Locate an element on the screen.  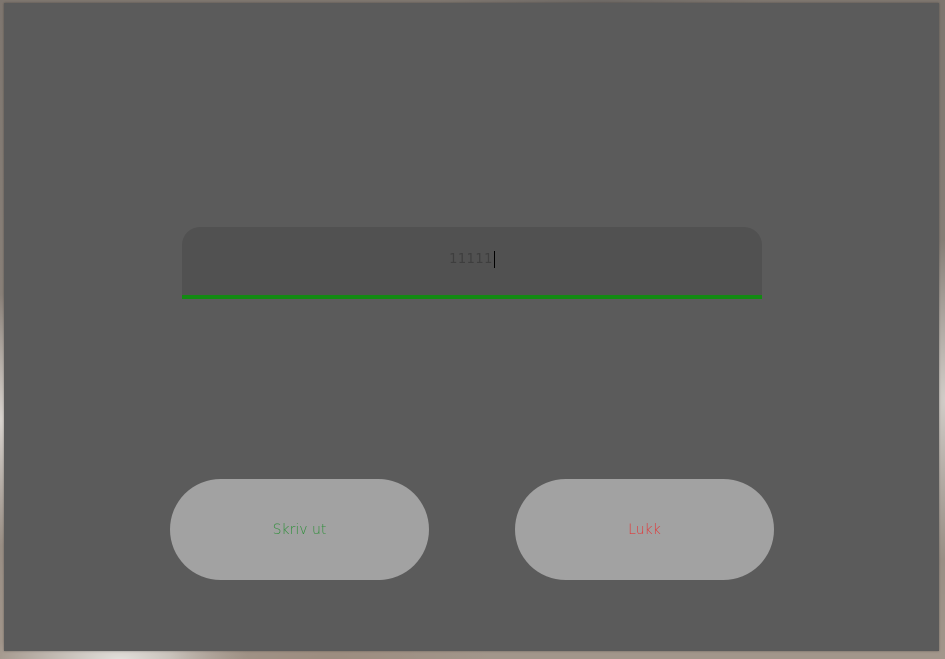
number-input-value-wrap: 11111 is located at coordinates (472, 259).